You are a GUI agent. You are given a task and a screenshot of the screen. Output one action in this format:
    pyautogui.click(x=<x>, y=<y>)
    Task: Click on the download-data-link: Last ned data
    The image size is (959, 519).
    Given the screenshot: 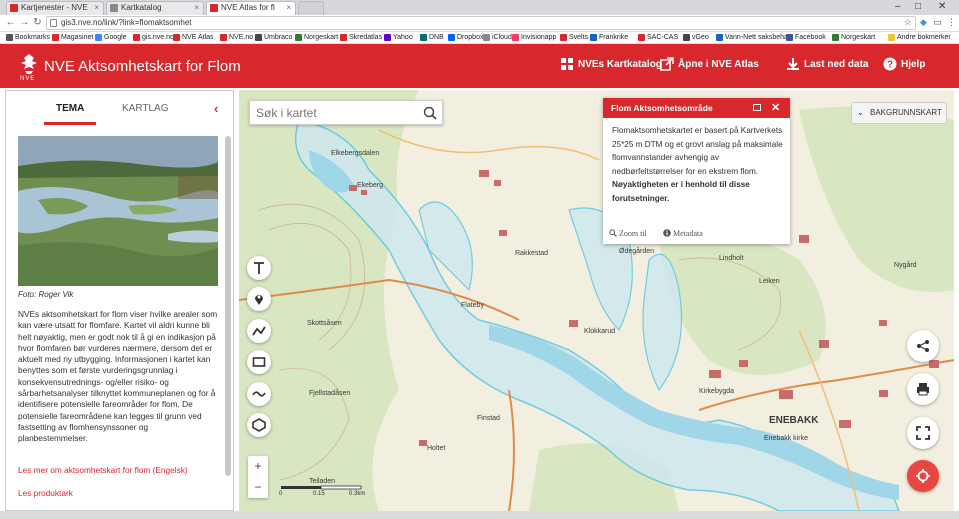 What is the action you would take?
    pyautogui.click(x=827, y=64)
    